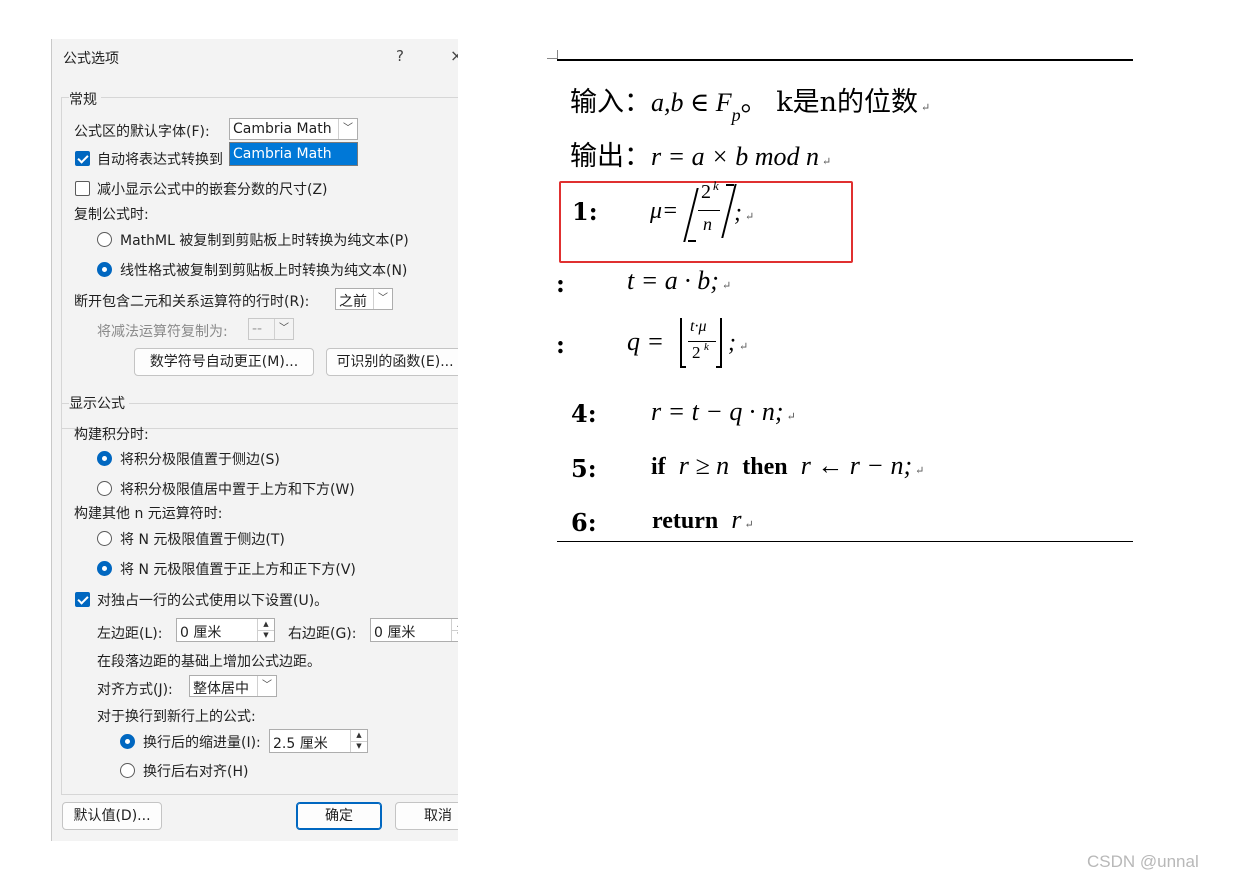 The width and height of the screenshot is (1235, 882). Describe the element at coordinates (264, 241) in the screenshot. I see `copy-mathml-label: MathML 被复制到剪贴板上时转换为纯文本(P)` at that location.